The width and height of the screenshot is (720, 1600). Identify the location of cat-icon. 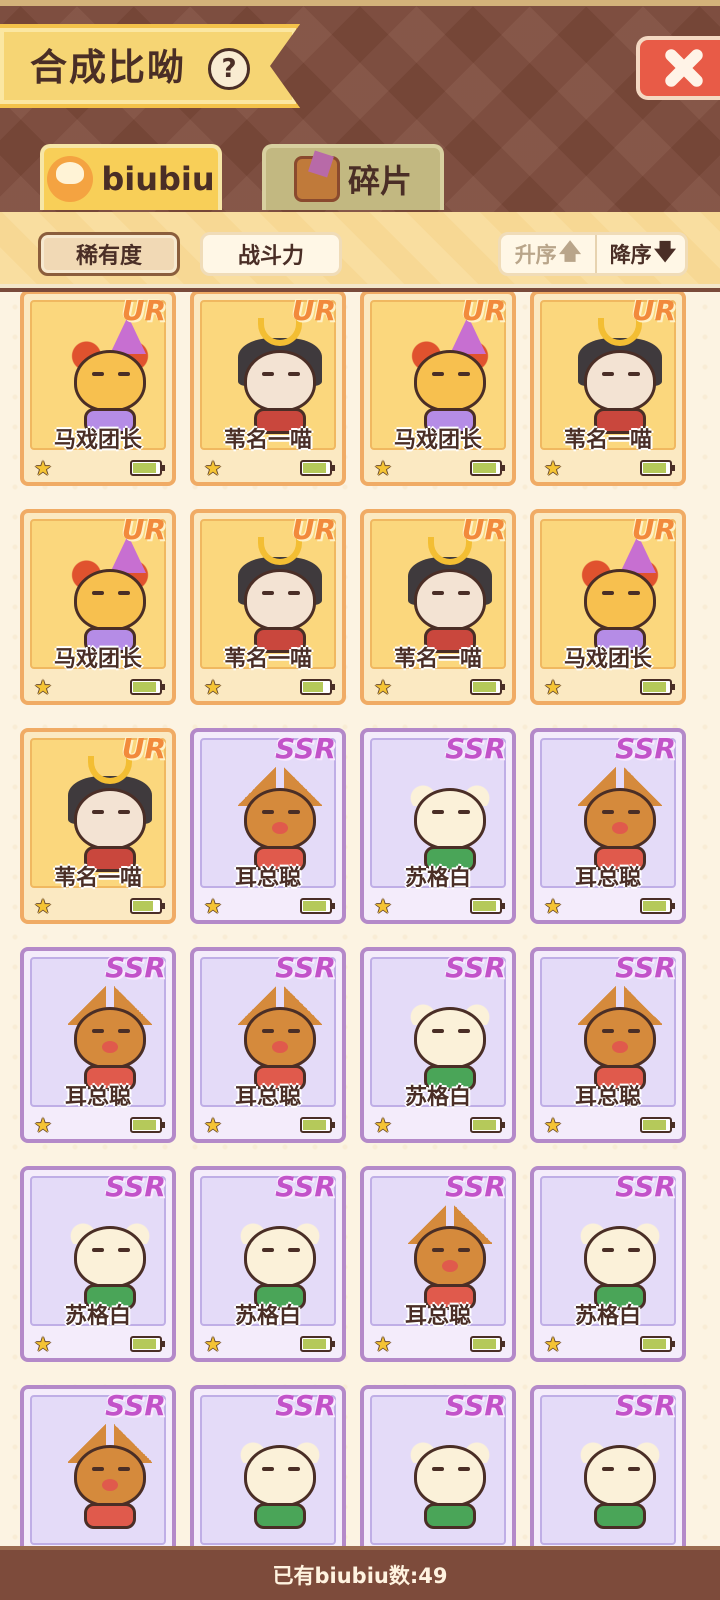
(70, 179).